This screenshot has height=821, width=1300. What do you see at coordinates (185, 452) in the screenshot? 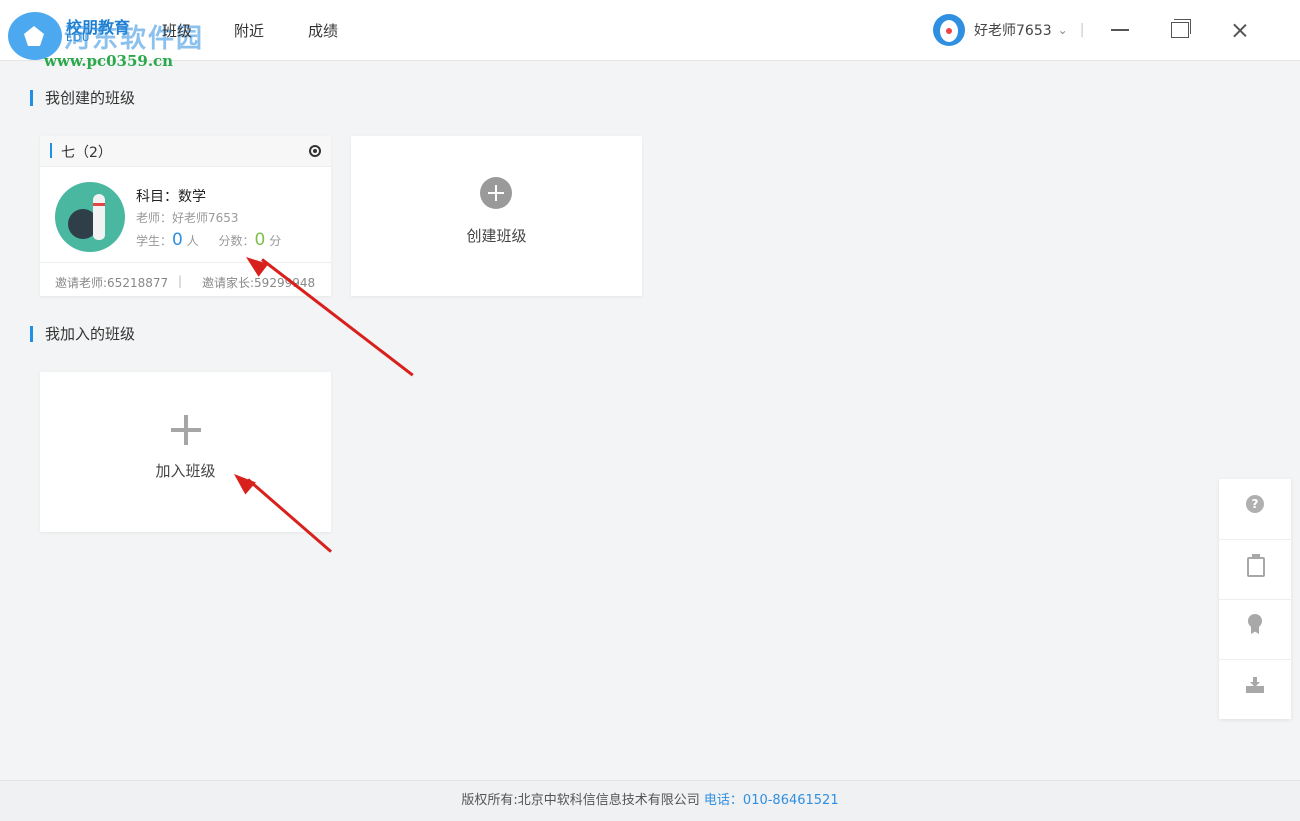
I see `join-class-card: 加入班级` at bounding box center [185, 452].